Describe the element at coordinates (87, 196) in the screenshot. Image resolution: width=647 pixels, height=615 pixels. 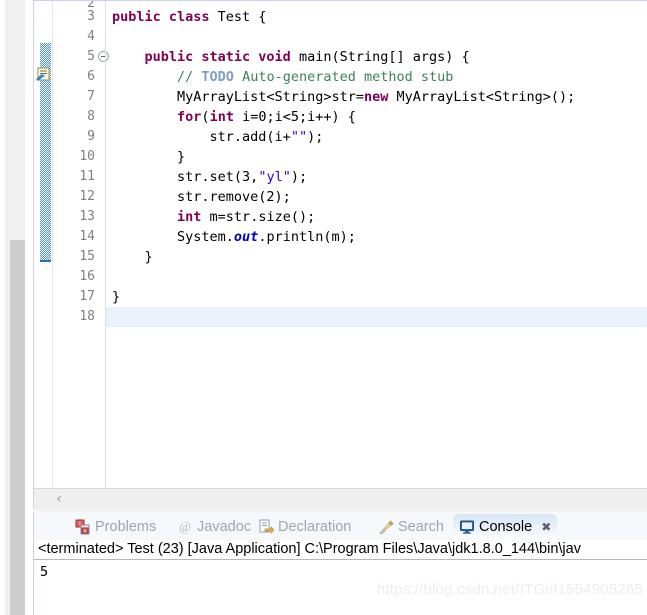
I see `line-number: 12` at that location.